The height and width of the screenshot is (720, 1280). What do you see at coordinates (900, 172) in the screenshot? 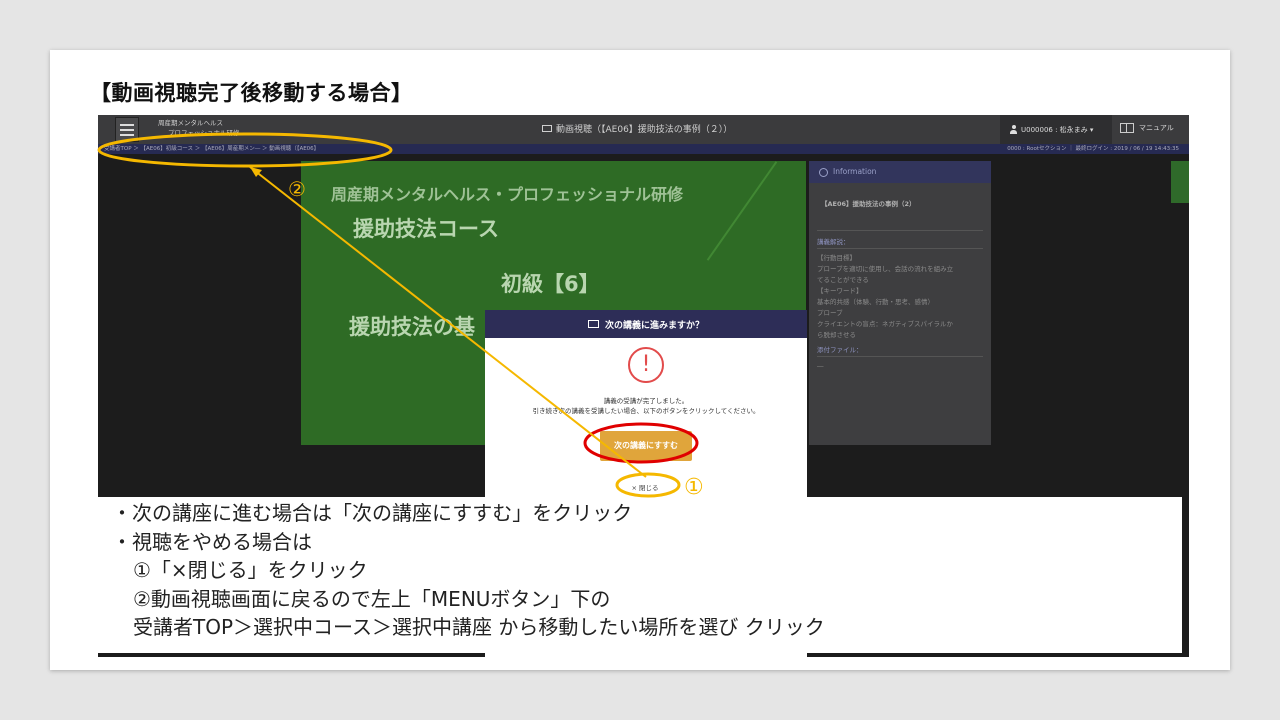
I see `information-header: Information` at bounding box center [900, 172].